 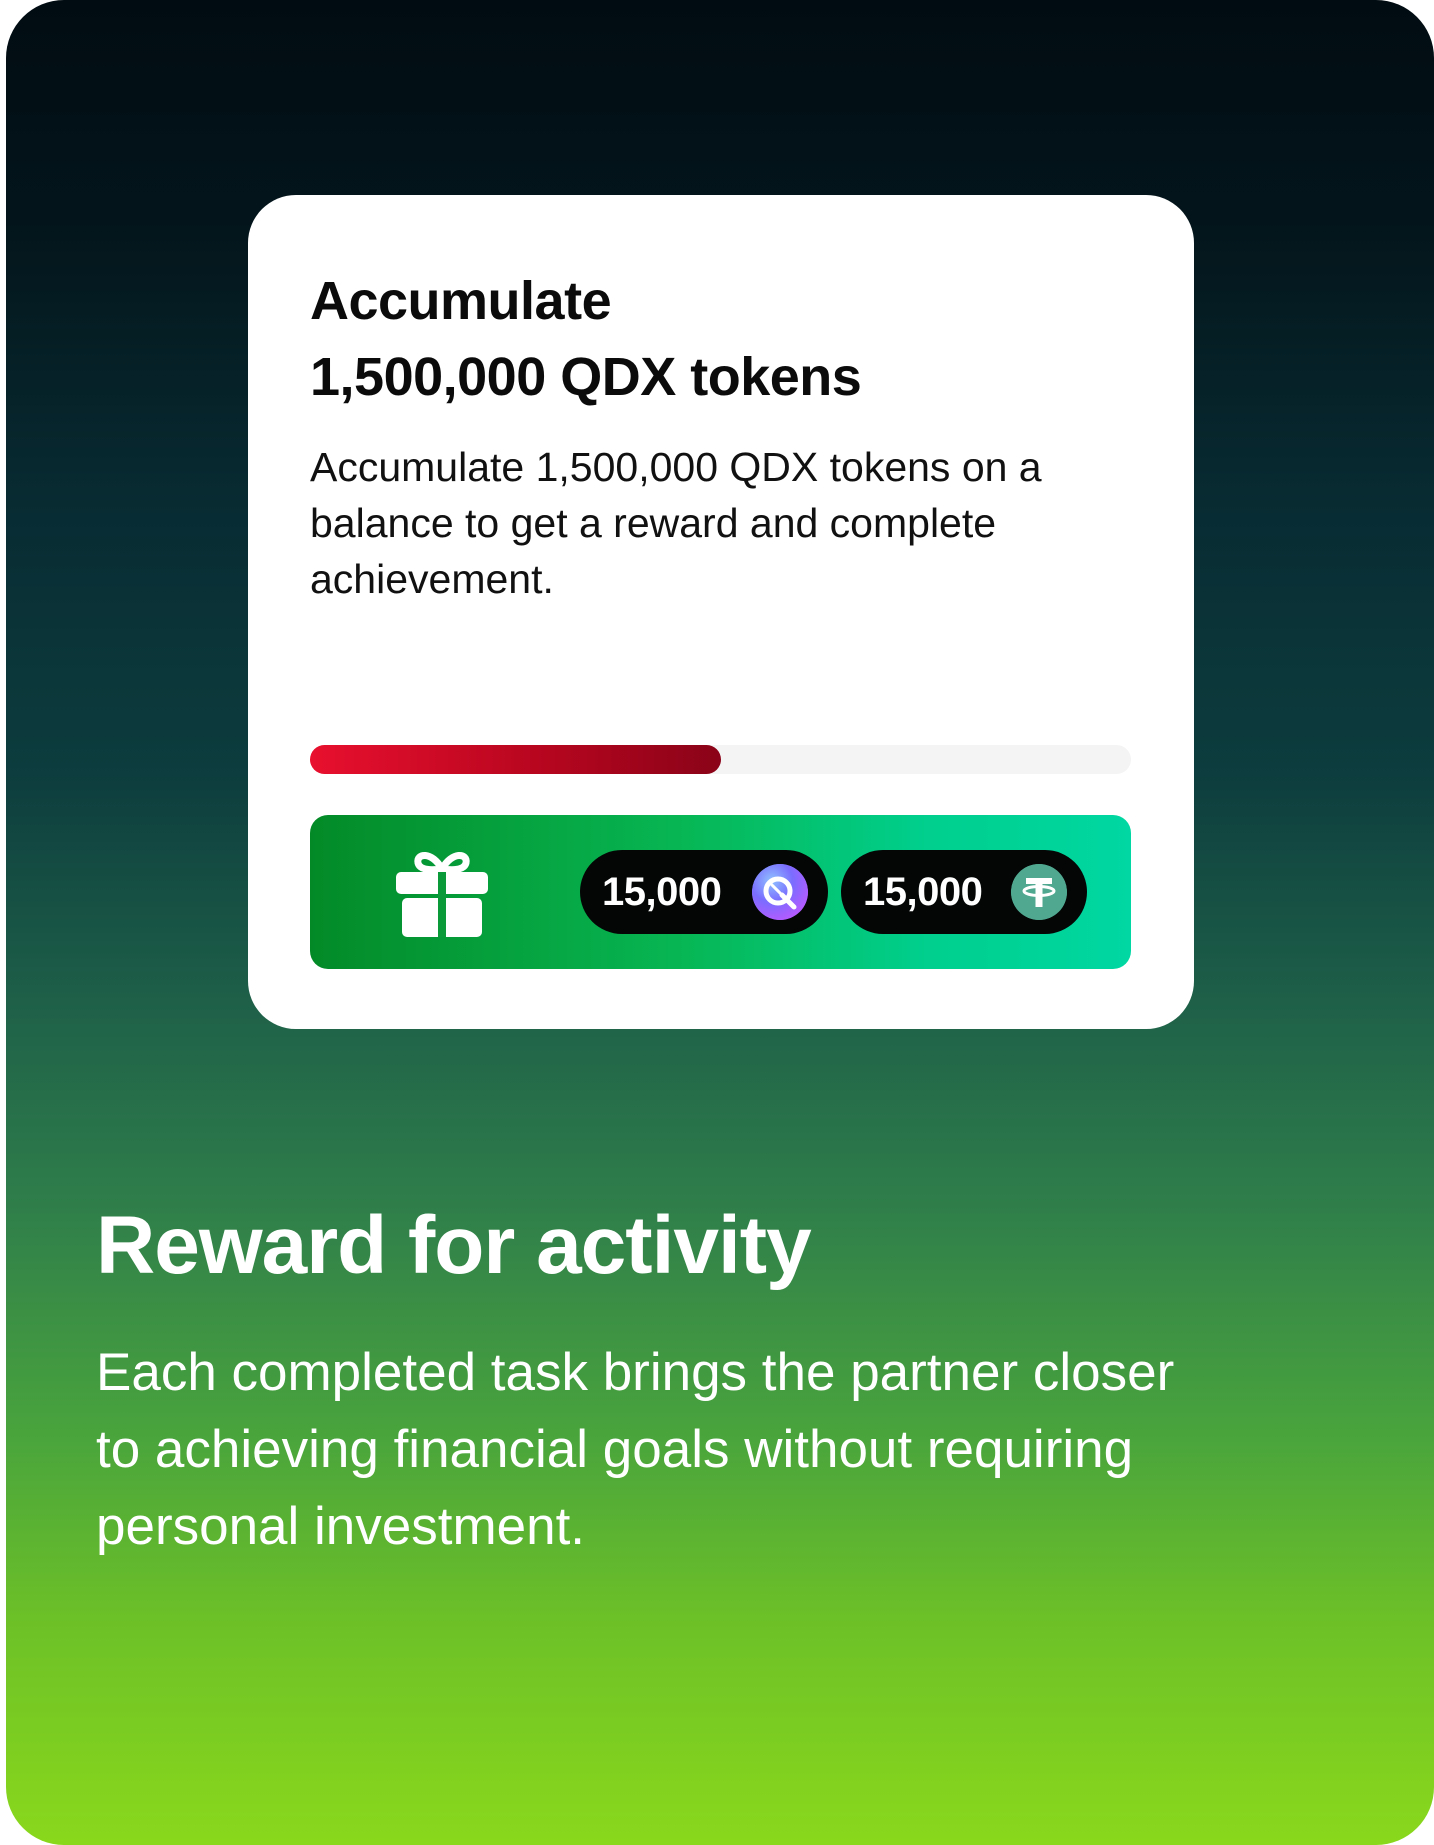 I want to click on reward-bar: 15,000 15,000, so click(x=720, y=892).